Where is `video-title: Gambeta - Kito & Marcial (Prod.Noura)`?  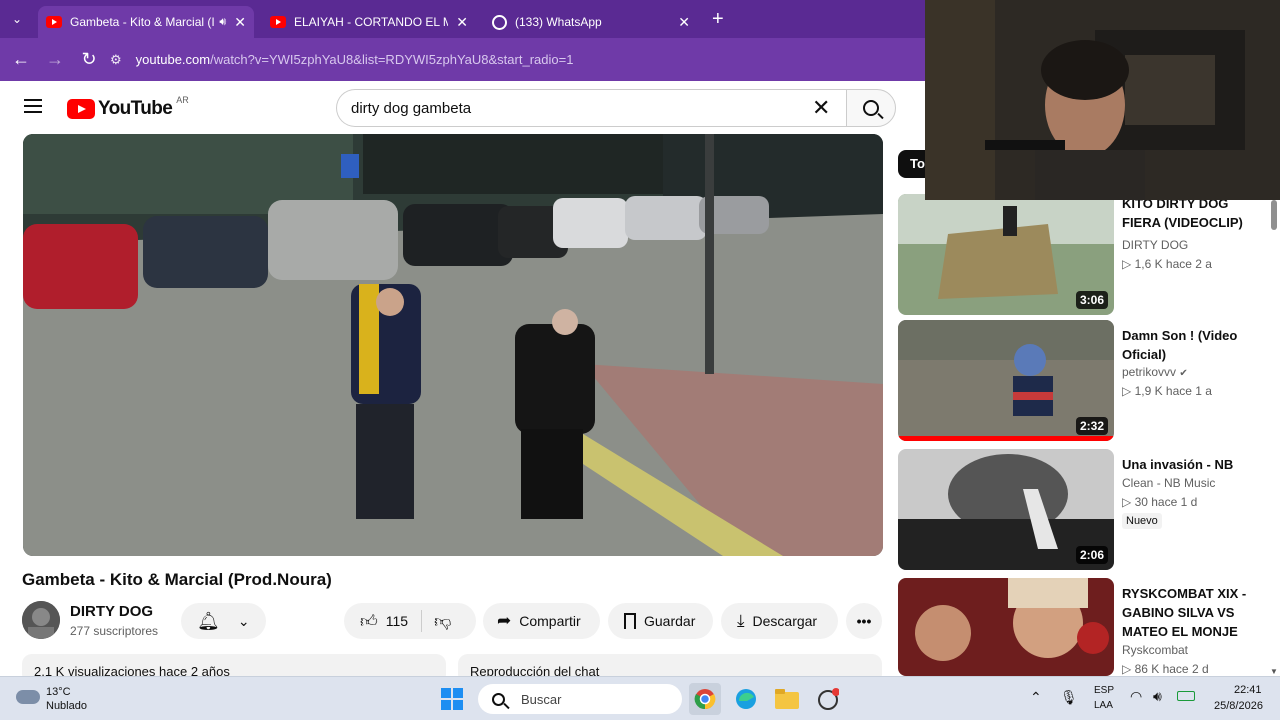 video-title: Gambeta - Kito & Marcial (Prod.Noura) is located at coordinates (177, 579).